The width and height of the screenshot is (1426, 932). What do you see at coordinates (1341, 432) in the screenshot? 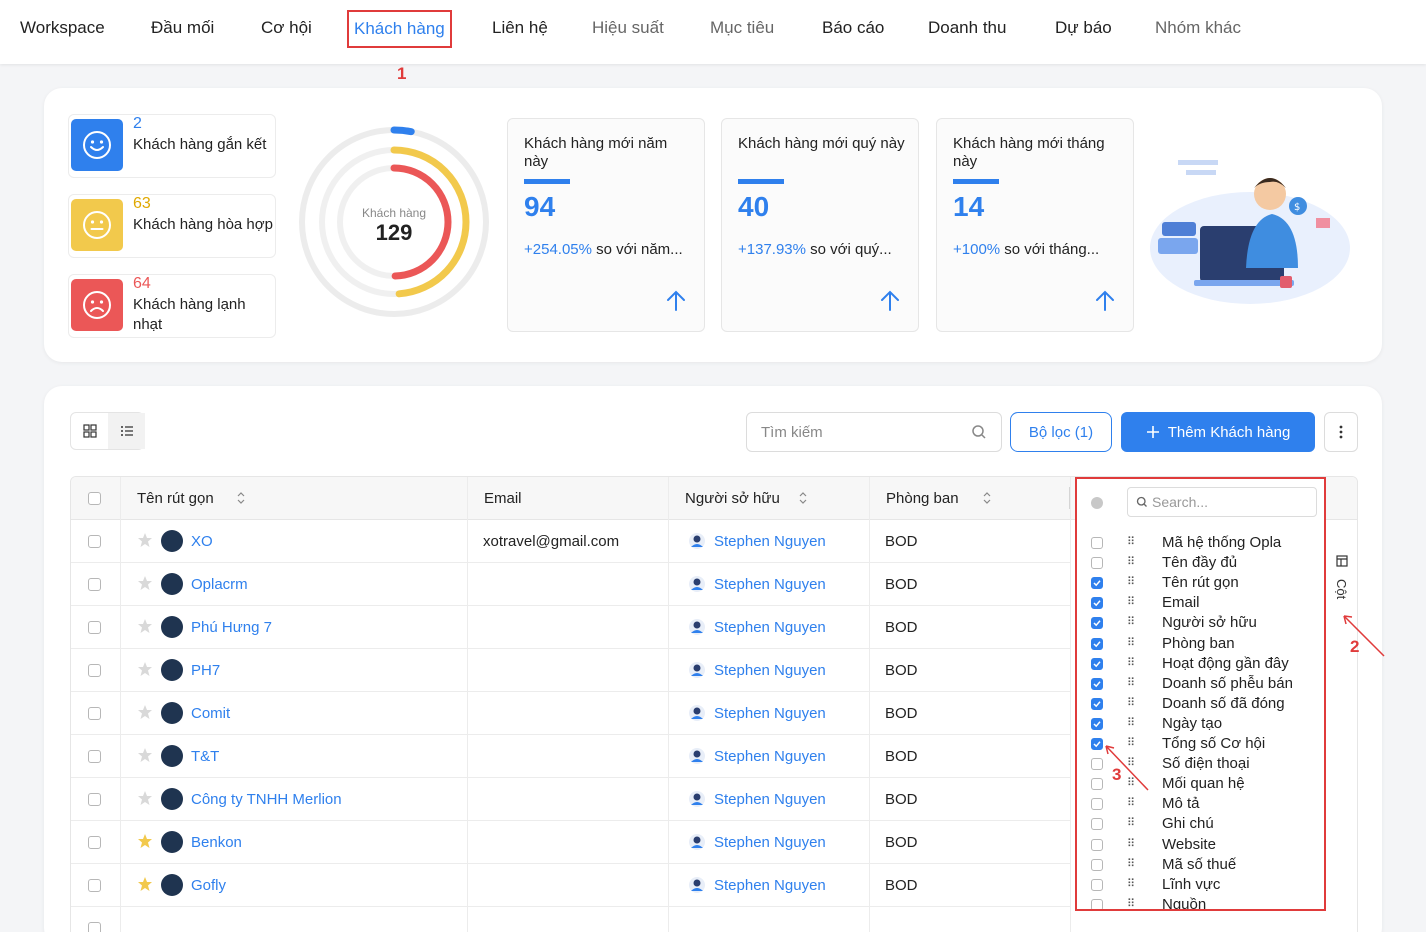
I see `more-options-button` at bounding box center [1341, 432].